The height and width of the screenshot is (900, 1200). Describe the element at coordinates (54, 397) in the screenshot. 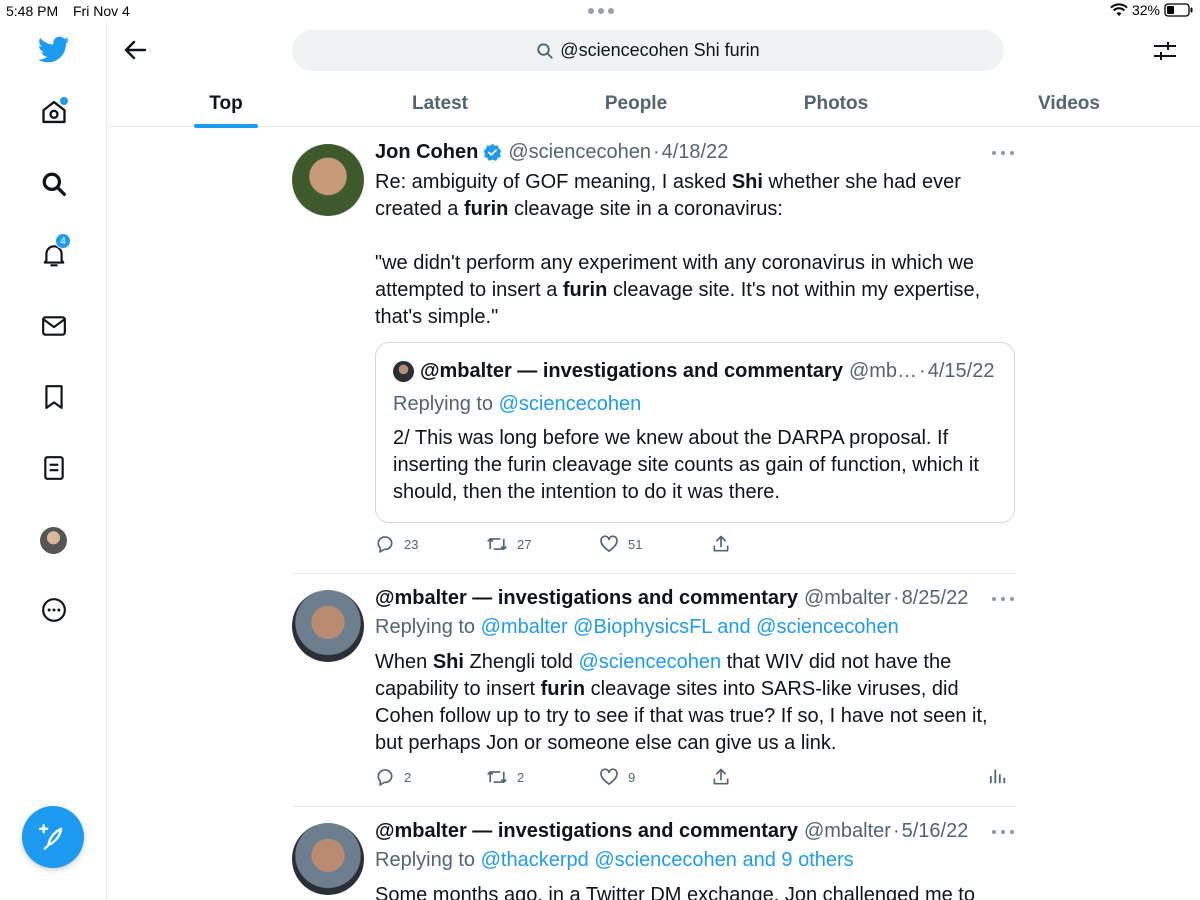

I see `bookmark-icon` at that location.